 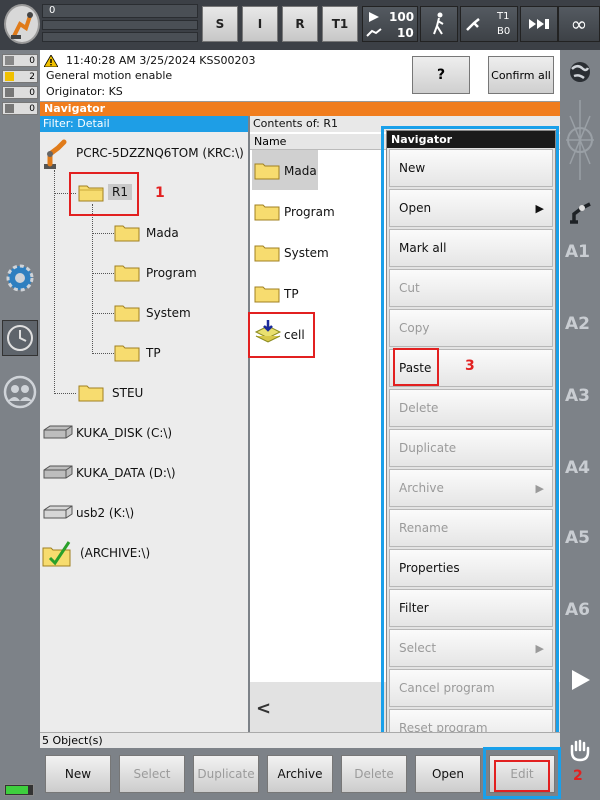 What do you see at coordinates (120, 11) in the screenshot?
I see `submit-interpreter-bar: 0` at bounding box center [120, 11].